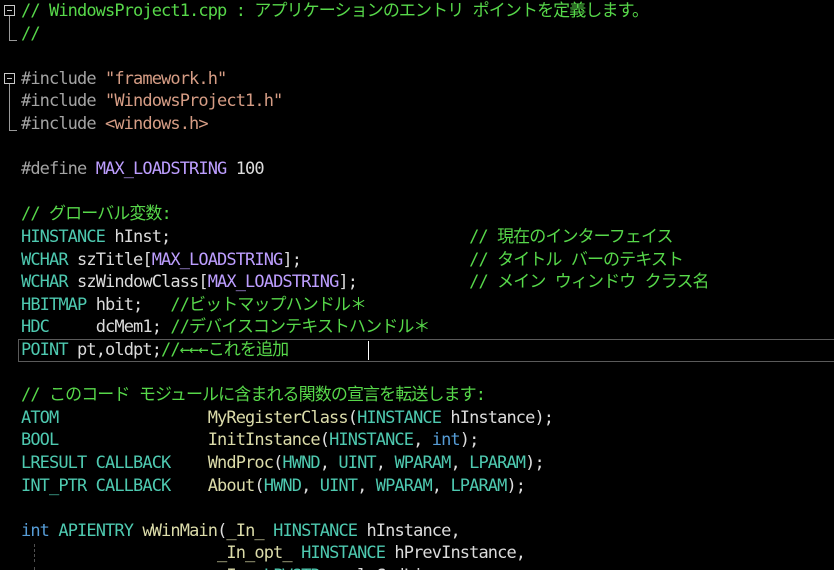 The width and height of the screenshot is (834, 570). Describe the element at coordinates (571, 237) in the screenshot. I see `code-token: // 現在のインターフェイス` at that location.